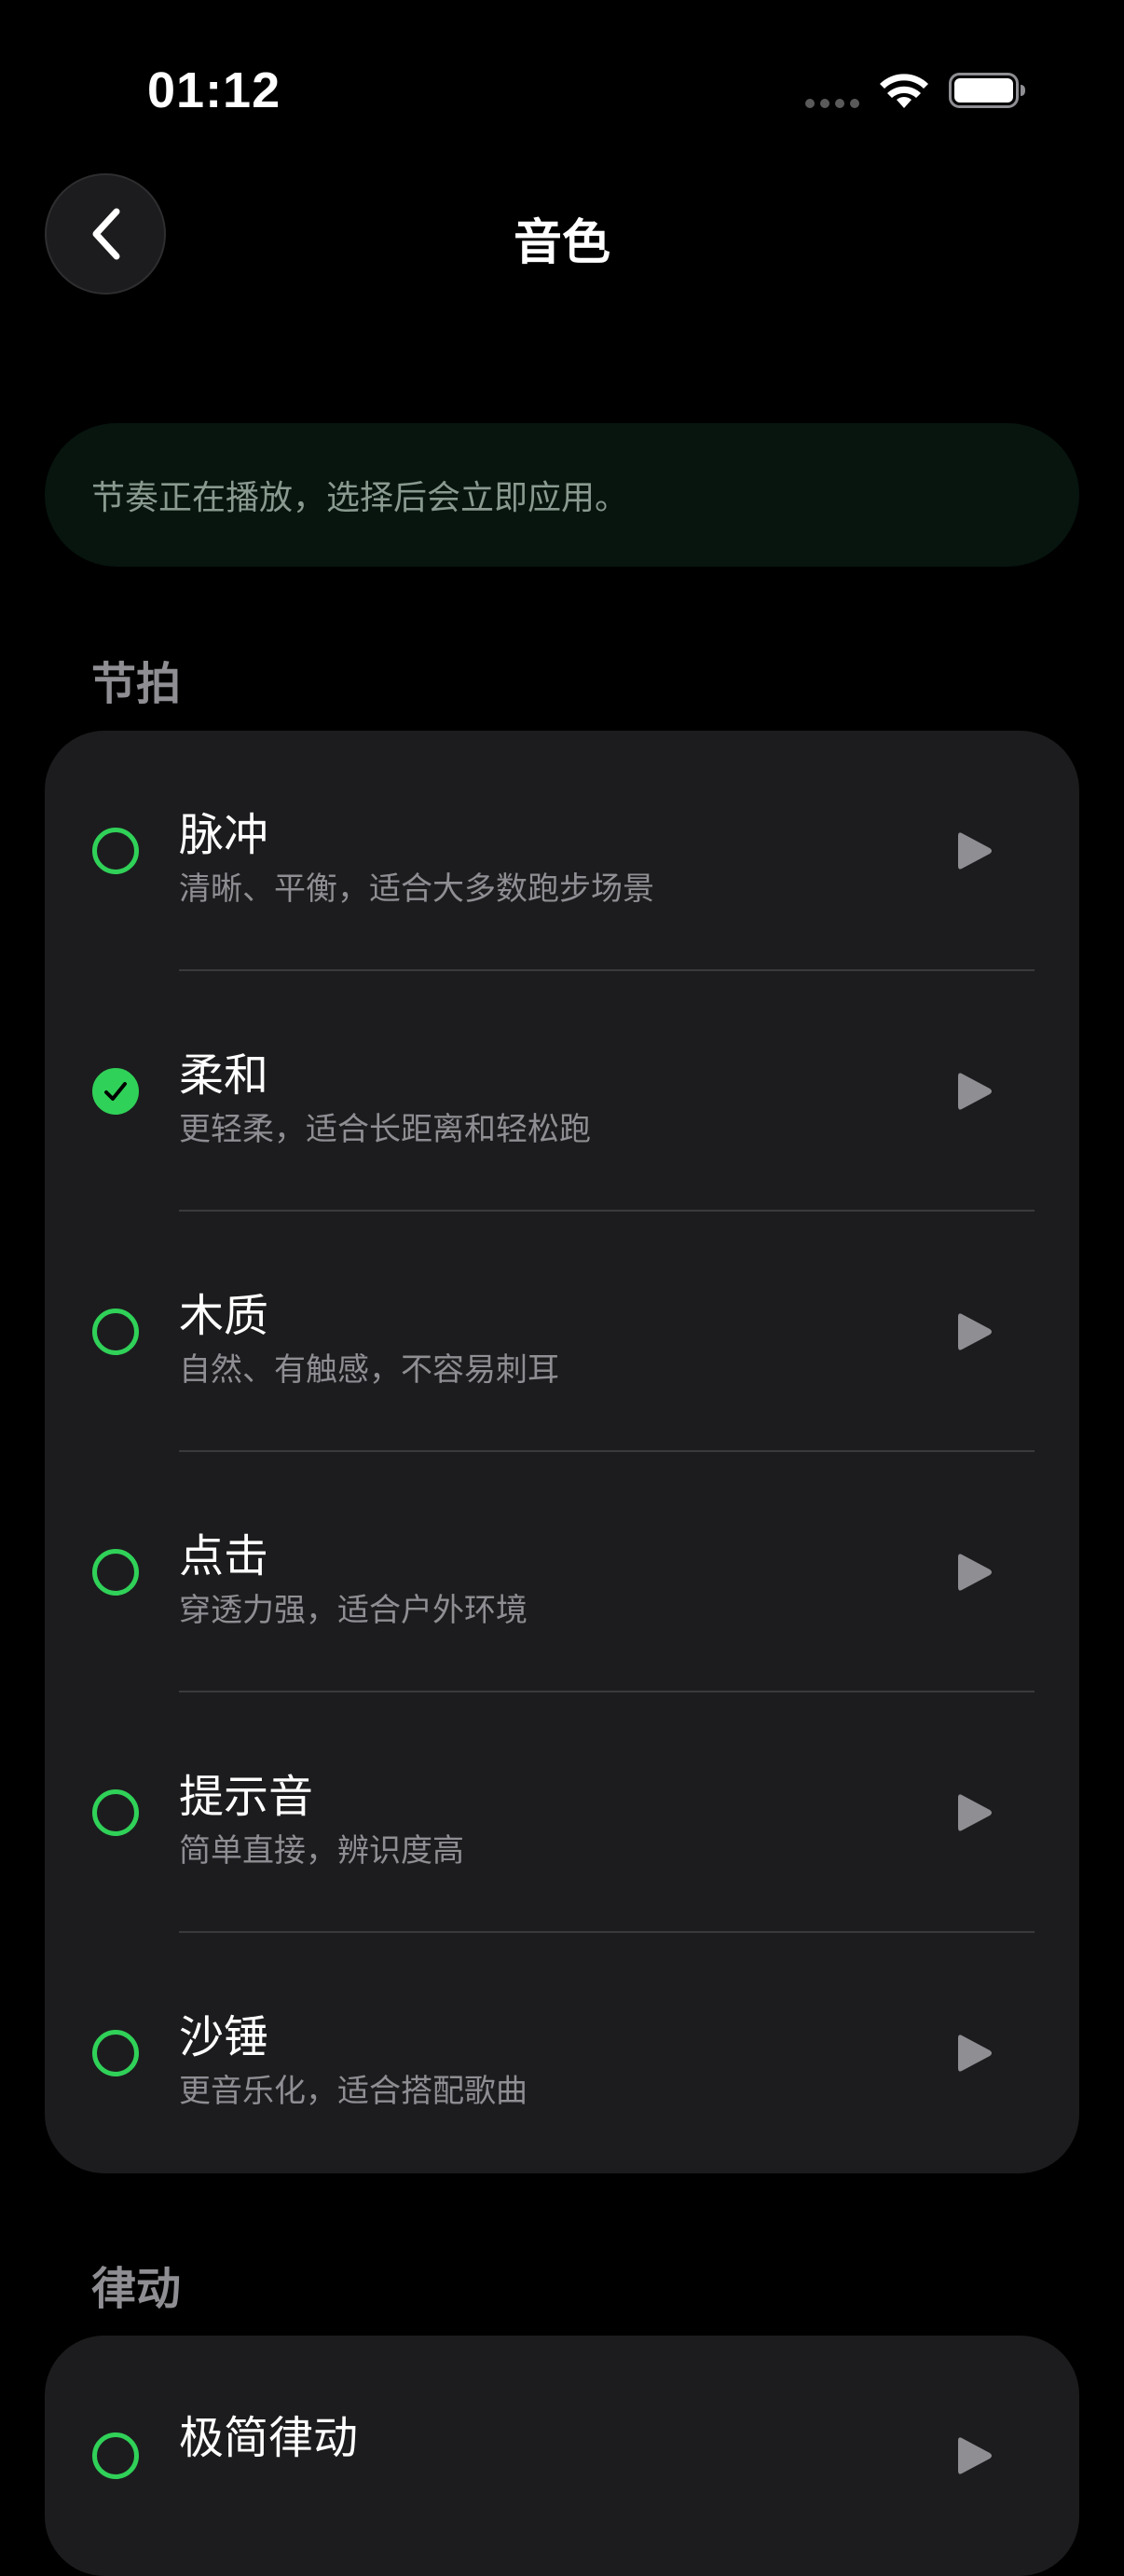 The image size is (1124, 2576). I want to click on item-title: 柔和, so click(224, 1075).